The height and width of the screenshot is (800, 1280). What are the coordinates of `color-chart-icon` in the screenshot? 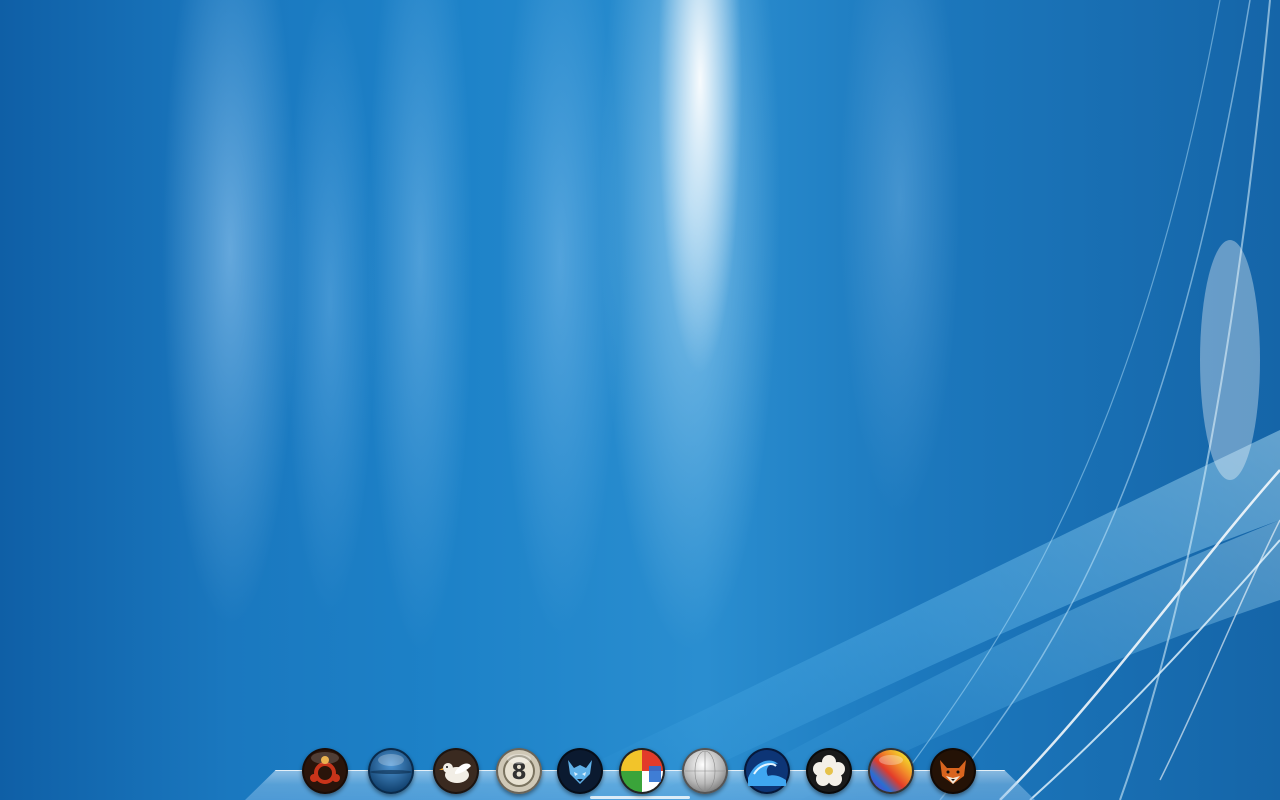 It's located at (642, 771).